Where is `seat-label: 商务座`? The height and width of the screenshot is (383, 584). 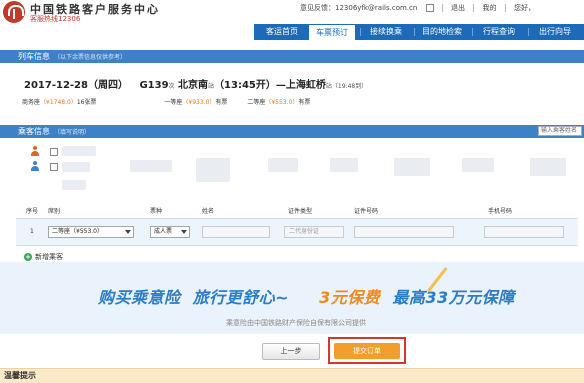
seat-label: 商务座 is located at coordinates (31, 102).